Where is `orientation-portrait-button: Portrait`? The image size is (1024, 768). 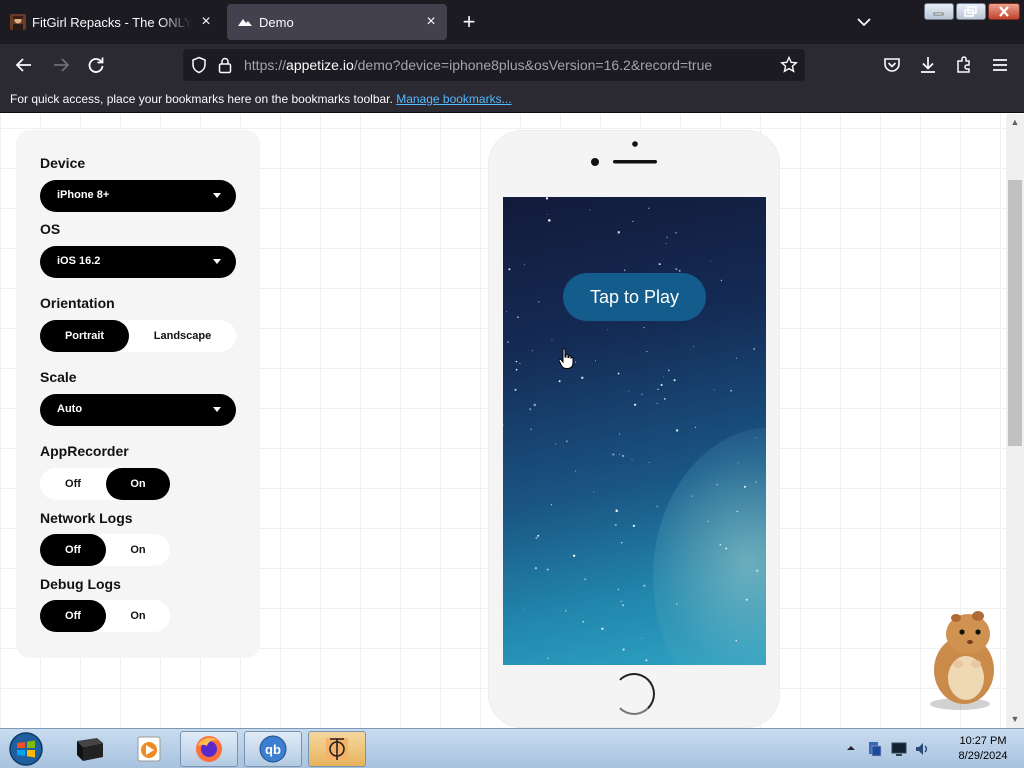
orientation-portrait-button: Portrait is located at coordinates (84, 336).